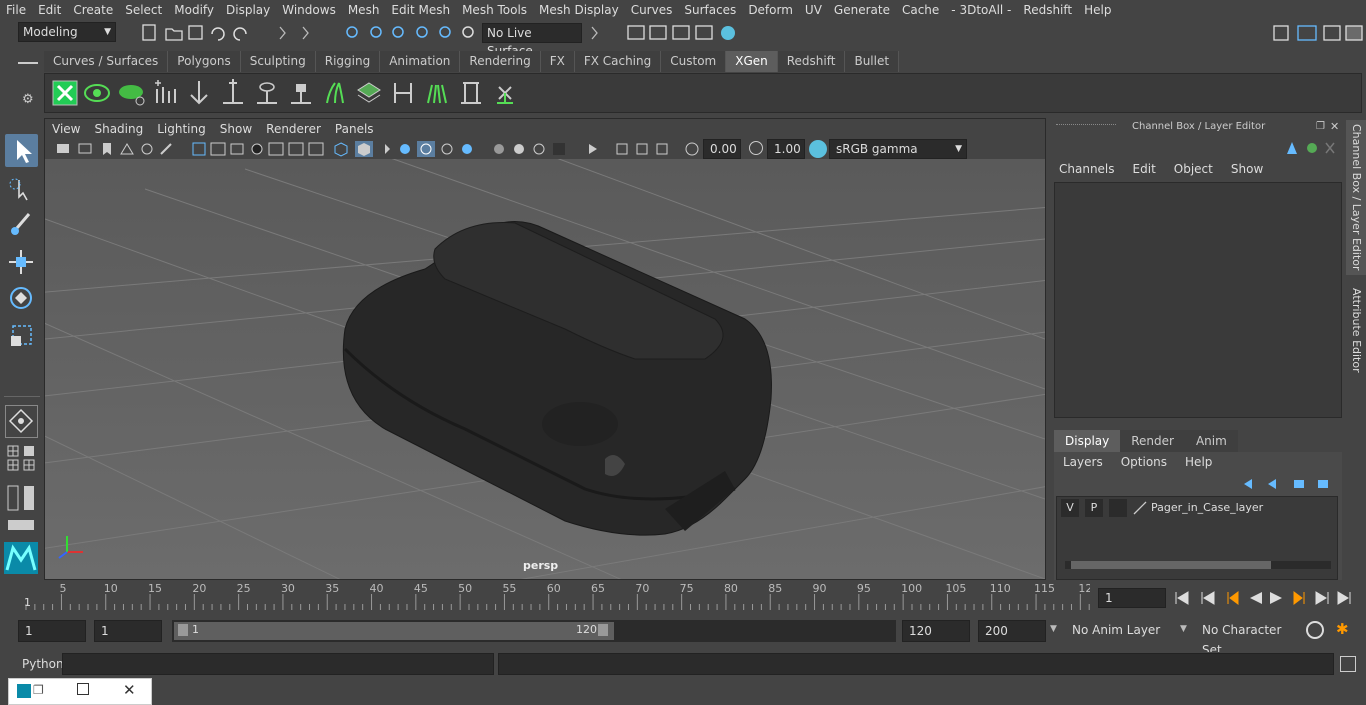 The height and width of the screenshot is (705, 1366). What do you see at coordinates (557, 61) in the screenshot?
I see `shelf-tab-fx: FX` at bounding box center [557, 61].